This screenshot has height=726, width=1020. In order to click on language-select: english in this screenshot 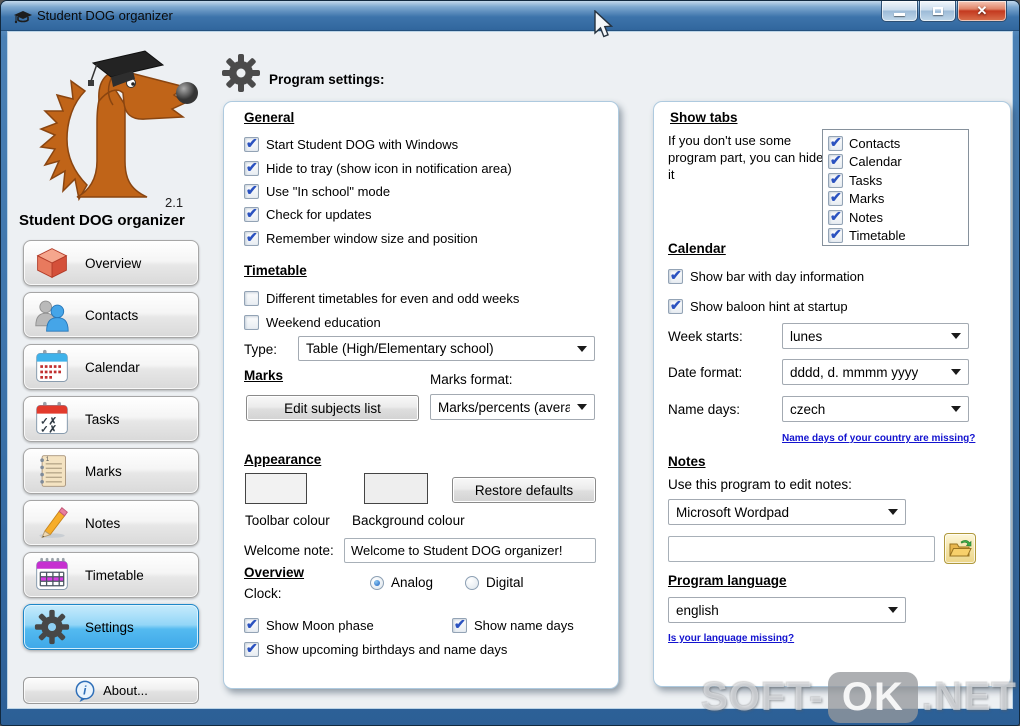, I will do `click(787, 610)`.